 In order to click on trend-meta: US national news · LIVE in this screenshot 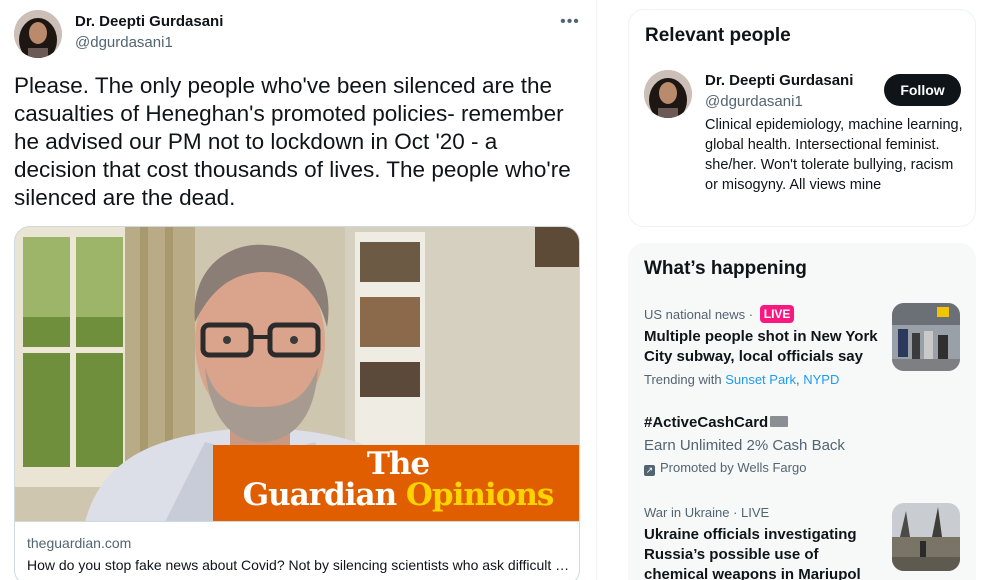, I will do `click(719, 314)`.